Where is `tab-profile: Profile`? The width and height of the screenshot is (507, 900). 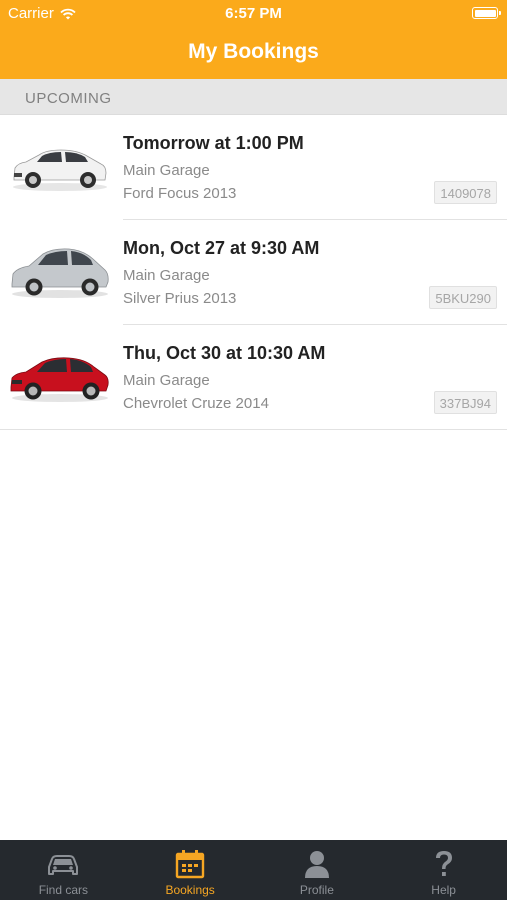
tab-profile: Profile is located at coordinates (317, 870).